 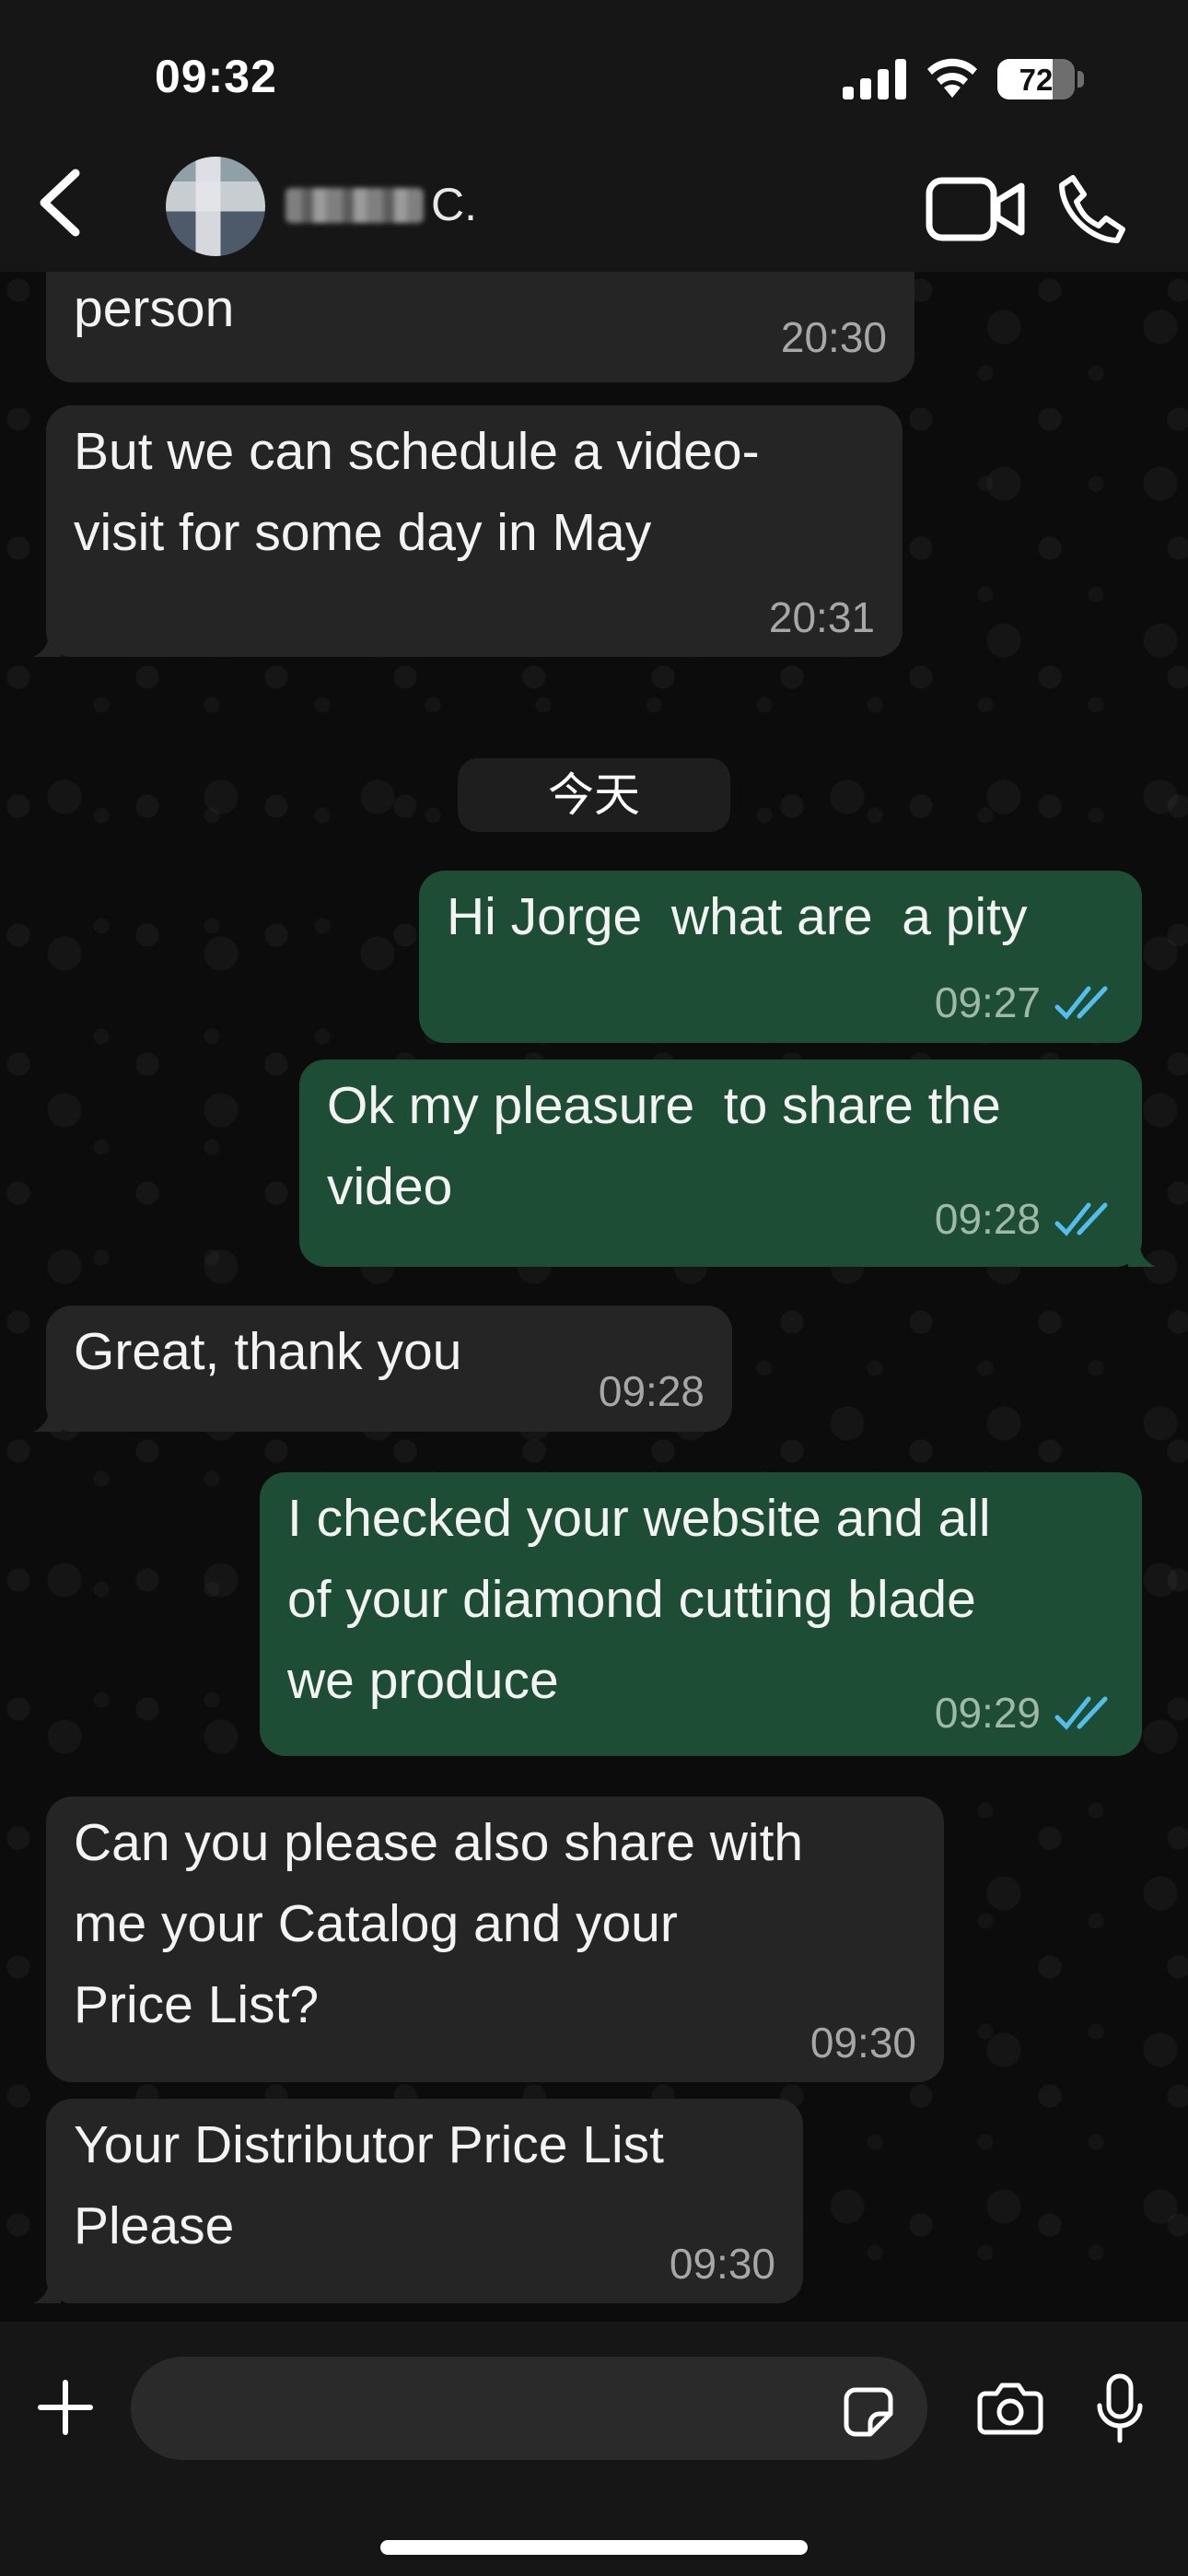 What do you see at coordinates (737, 916) in the screenshot?
I see `message-text: Hi Jorge what are a pity` at bounding box center [737, 916].